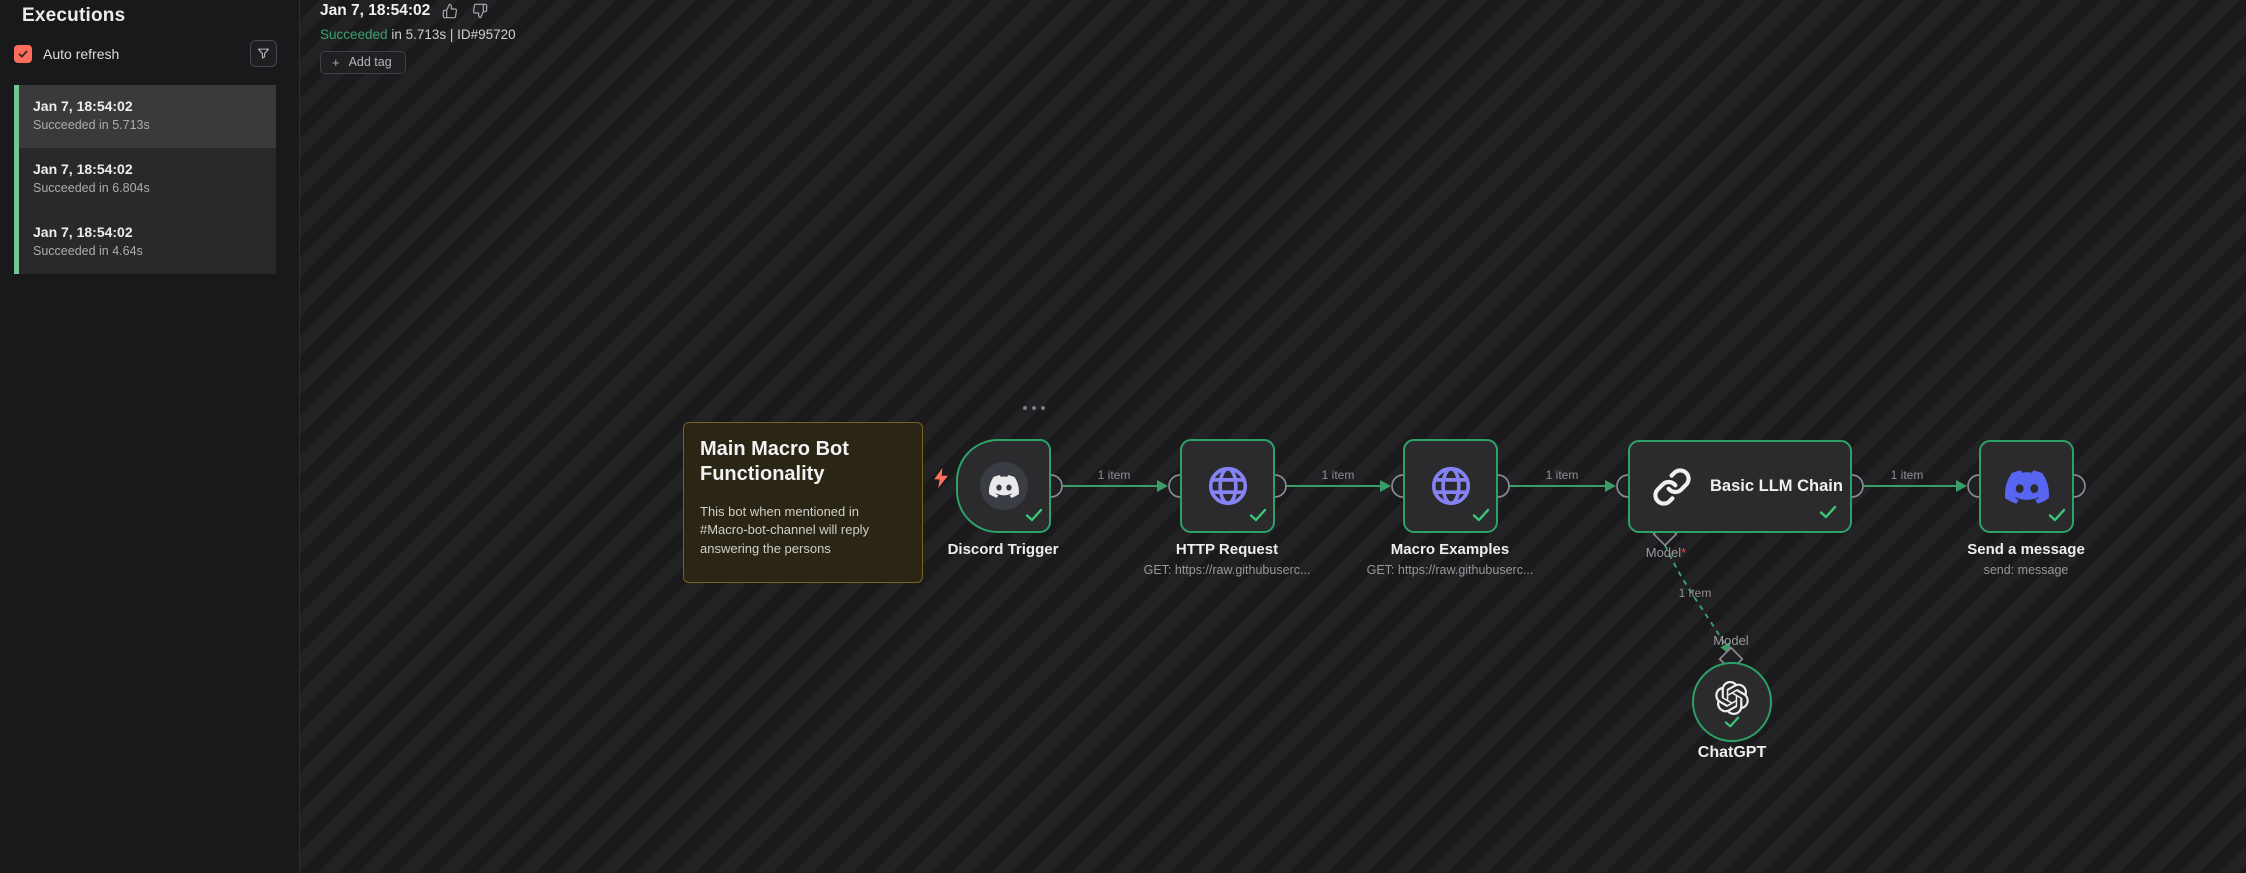 Image resolution: width=2246 pixels, height=873 pixels. I want to click on thumbs-down-button, so click(481, 11).